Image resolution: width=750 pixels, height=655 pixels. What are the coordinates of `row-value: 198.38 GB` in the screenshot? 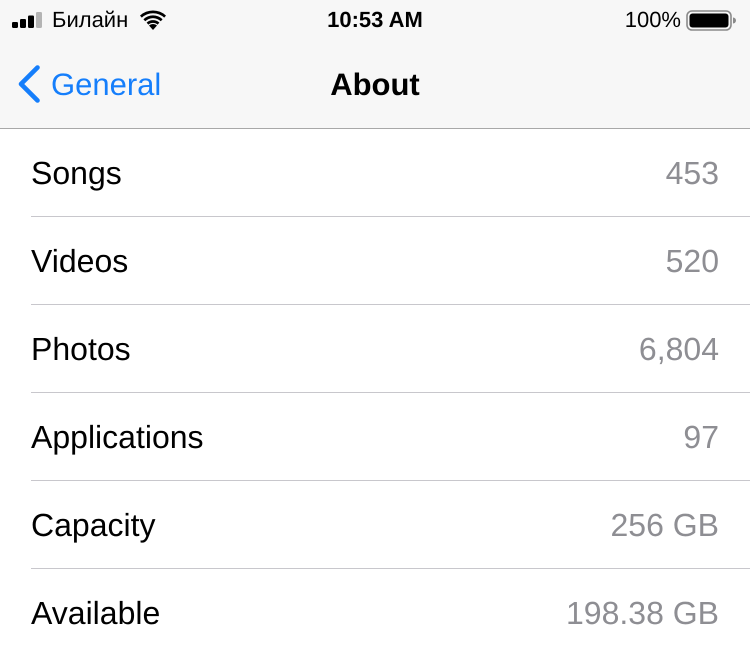 It's located at (642, 613).